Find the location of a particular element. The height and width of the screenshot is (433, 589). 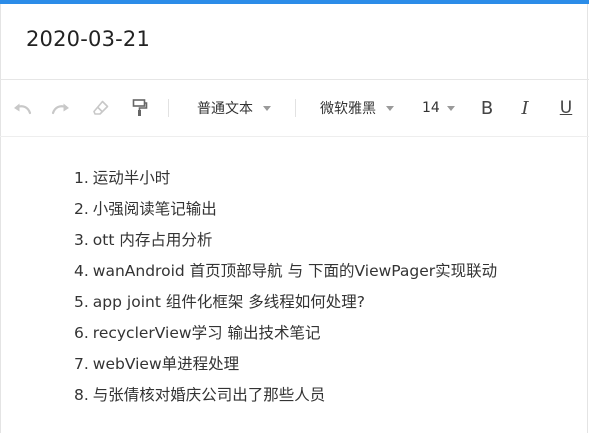

list-item: 2. 小强阅读笔记输出 is located at coordinates (285, 214).